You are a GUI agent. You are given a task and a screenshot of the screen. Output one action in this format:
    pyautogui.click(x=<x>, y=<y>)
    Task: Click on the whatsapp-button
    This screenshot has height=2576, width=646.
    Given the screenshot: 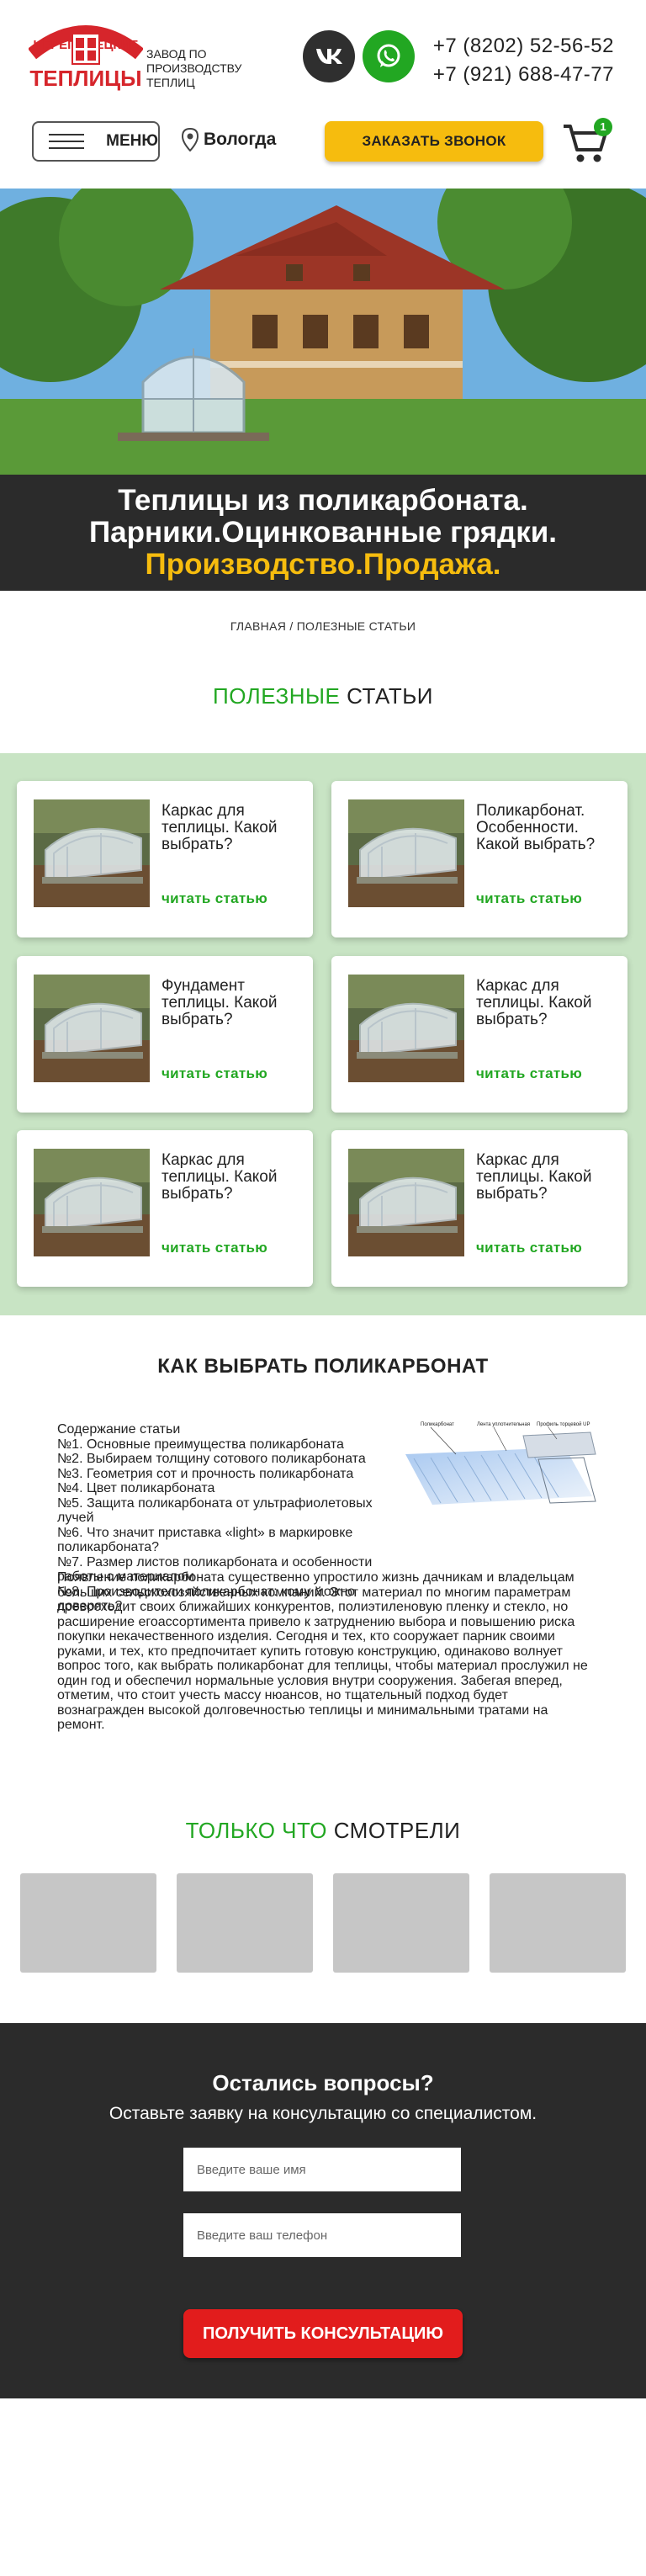 What is the action you would take?
    pyautogui.click(x=389, y=56)
    